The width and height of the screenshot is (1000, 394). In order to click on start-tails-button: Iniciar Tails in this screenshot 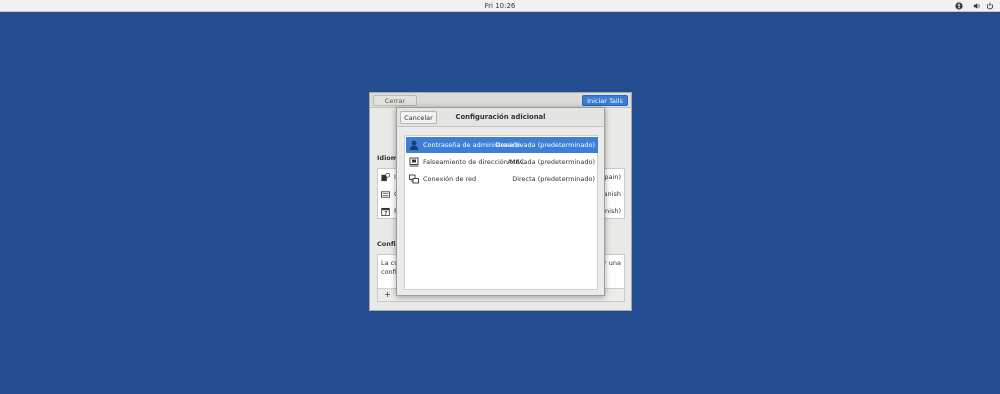, I will do `click(605, 100)`.